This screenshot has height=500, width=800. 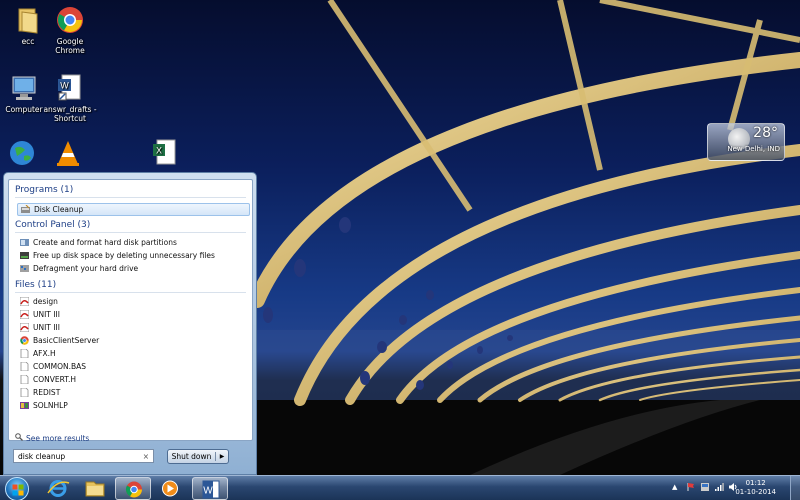 What do you see at coordinates (24, 268) in the screenshot?
I see `defrag-icon` at bounding box center [24, 268].